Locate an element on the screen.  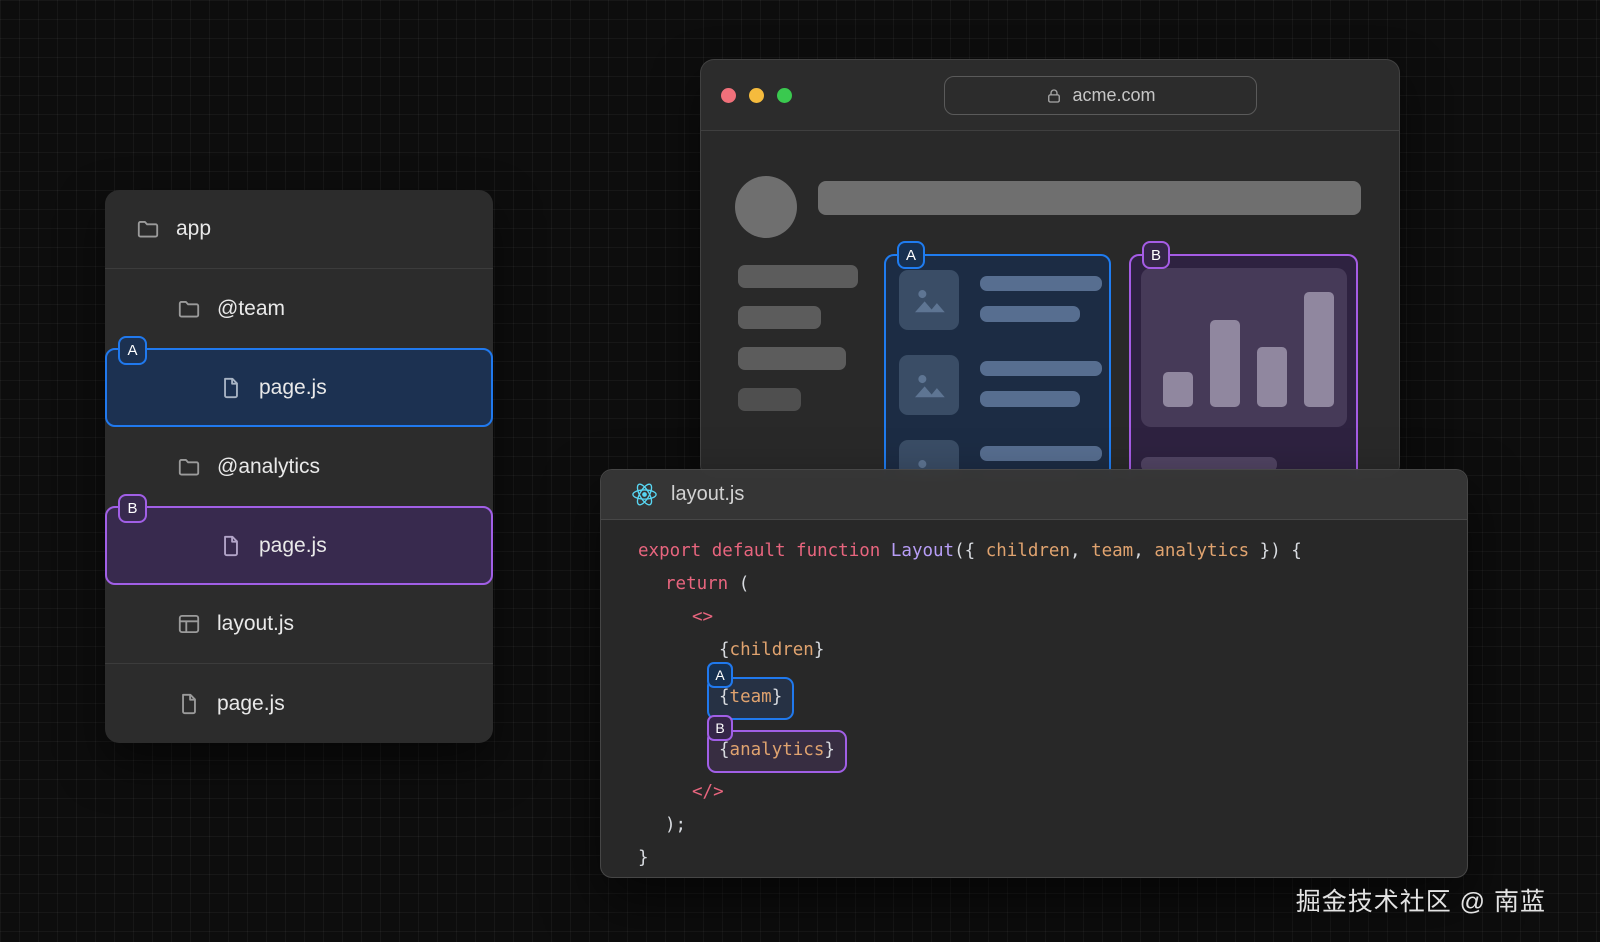
chart-card is located at coordinates (1244, 347).